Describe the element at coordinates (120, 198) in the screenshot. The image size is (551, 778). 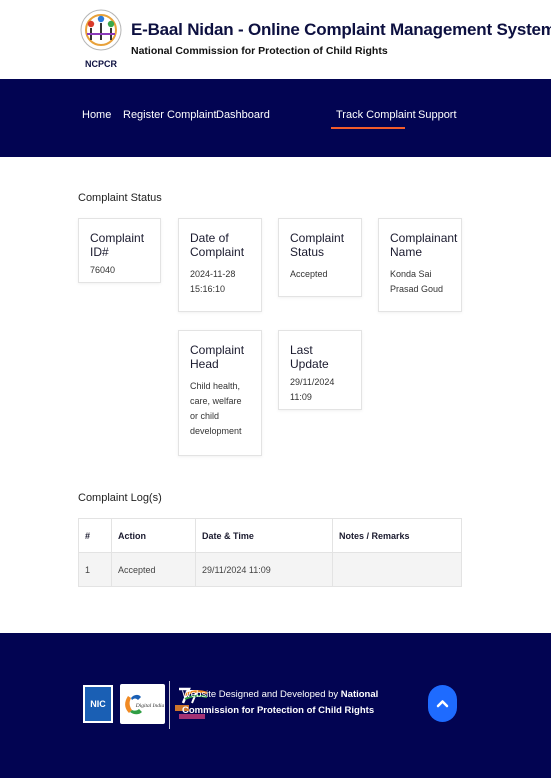
I see `complaint-status-heading: Complaint Status` at that location.